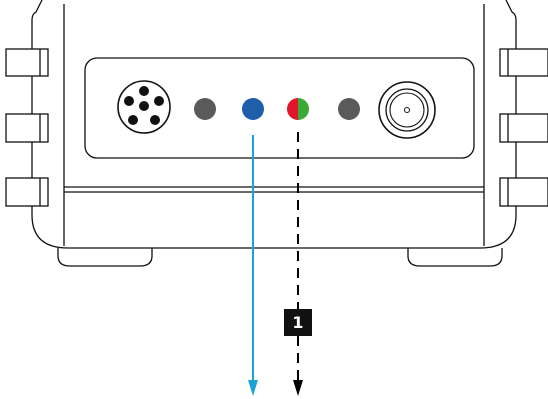  Describe the element at coordinates (303, 109) in the screenshot. I see `led-indicator-3-green-half` at that location.